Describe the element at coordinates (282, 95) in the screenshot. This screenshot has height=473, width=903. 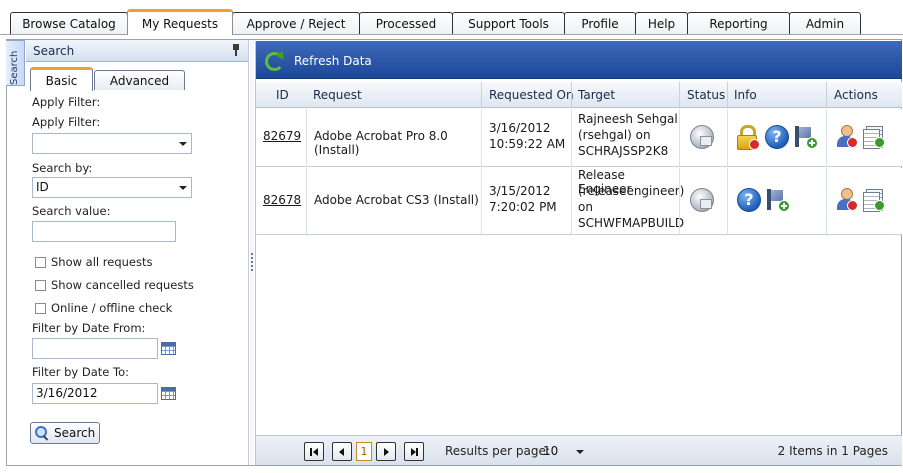
I see `column-header-id: ID` at that location.